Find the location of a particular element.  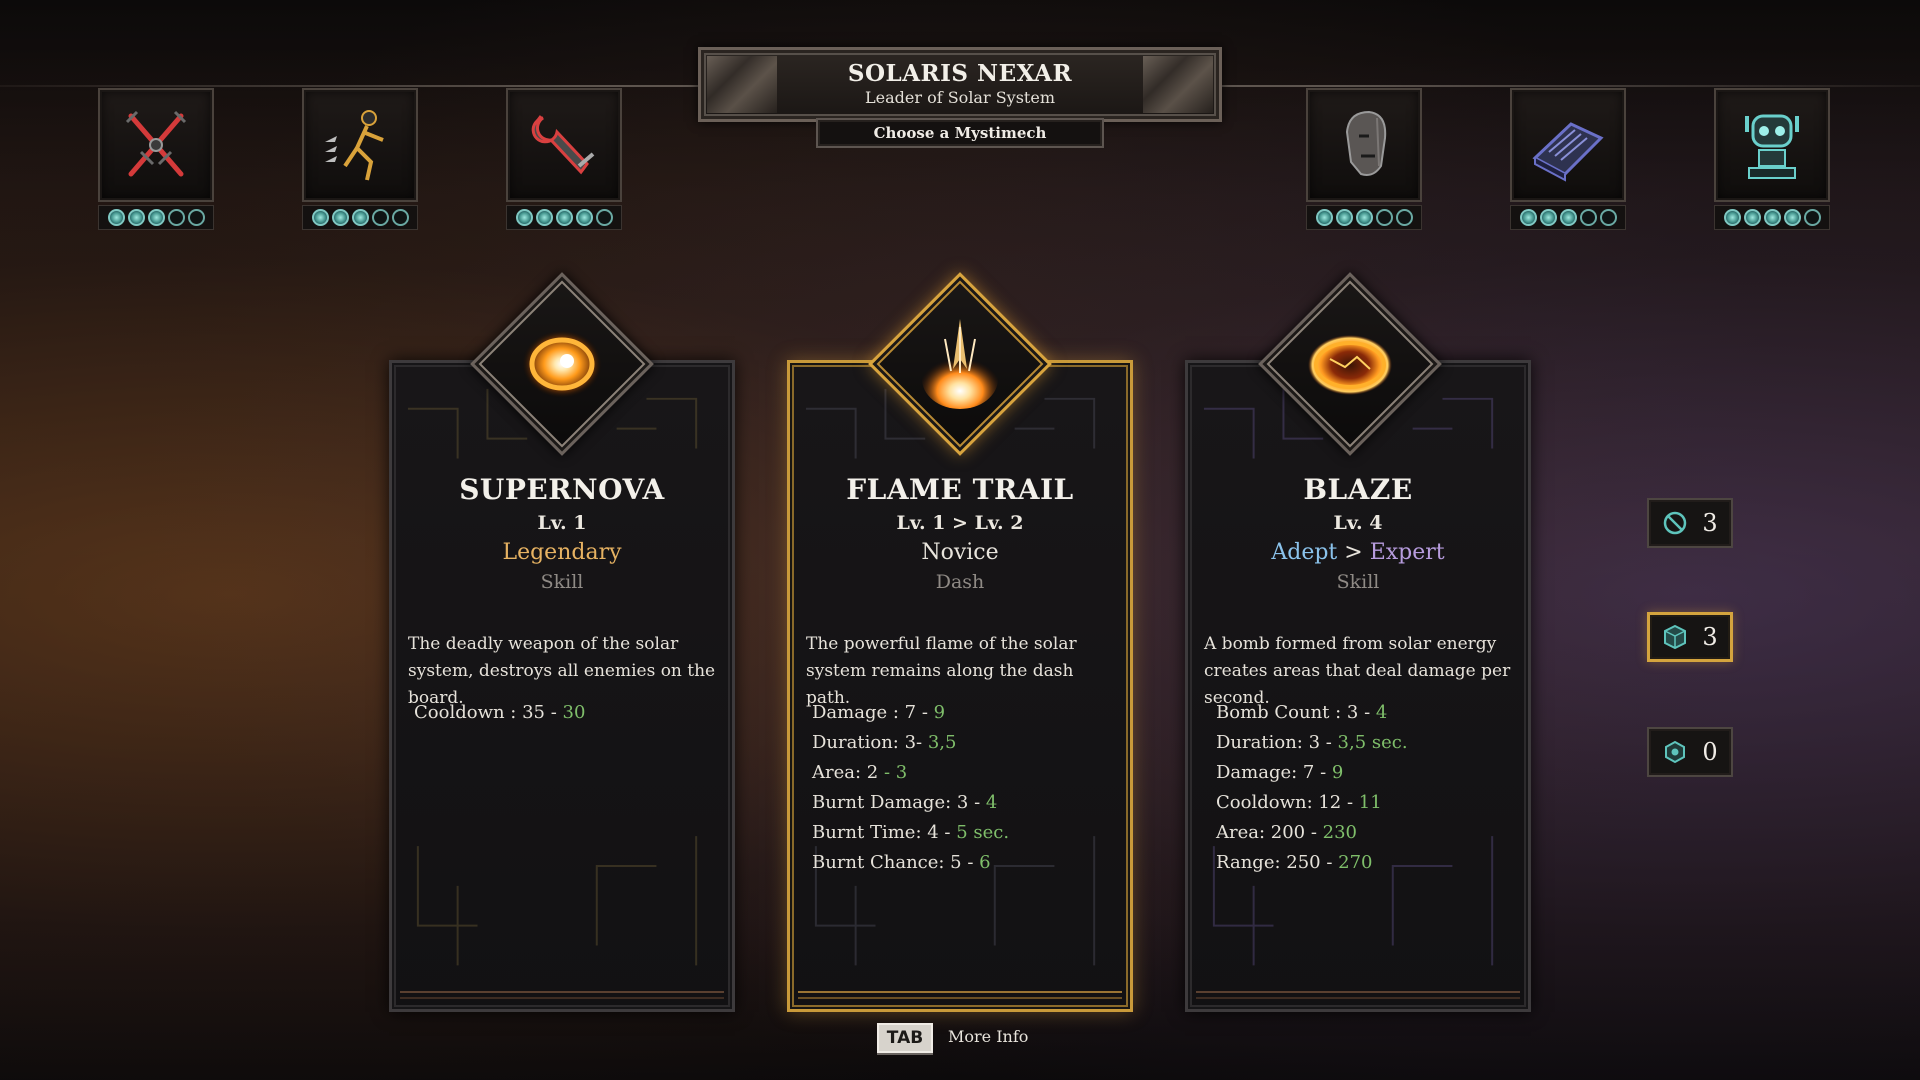

spellbook-icon is located at coordinates (1568, 152).